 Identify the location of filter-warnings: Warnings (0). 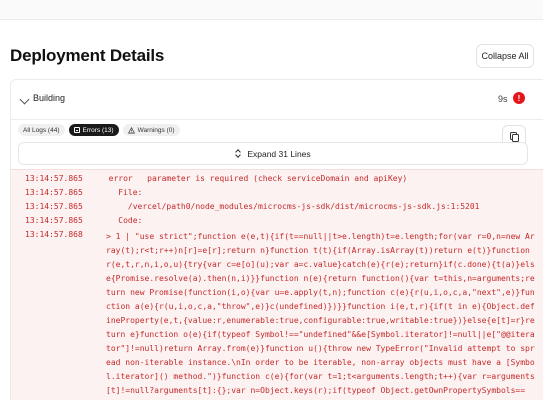
(151, 130).